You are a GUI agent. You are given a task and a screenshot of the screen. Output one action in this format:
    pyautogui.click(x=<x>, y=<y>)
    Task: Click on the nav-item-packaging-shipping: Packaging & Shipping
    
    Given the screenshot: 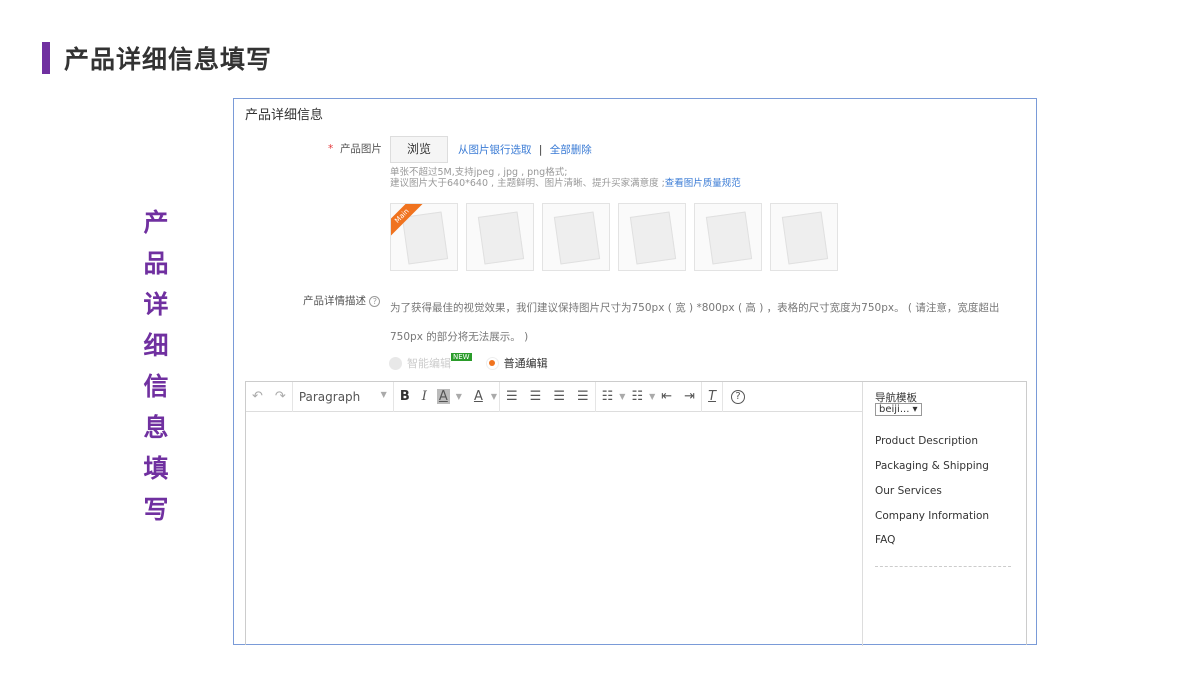 What is the action you would take?
    pyautogui.click(x=932, y=466)
    